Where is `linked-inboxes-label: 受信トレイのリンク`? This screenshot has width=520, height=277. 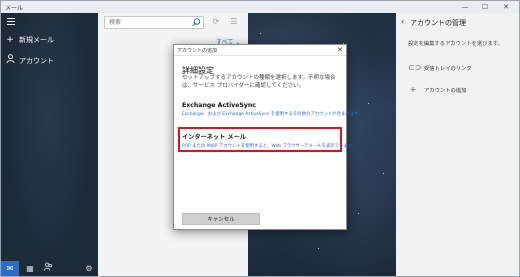
linked-inboxes-label: 受信トレイのリンク is located at coordinates (448, 69).